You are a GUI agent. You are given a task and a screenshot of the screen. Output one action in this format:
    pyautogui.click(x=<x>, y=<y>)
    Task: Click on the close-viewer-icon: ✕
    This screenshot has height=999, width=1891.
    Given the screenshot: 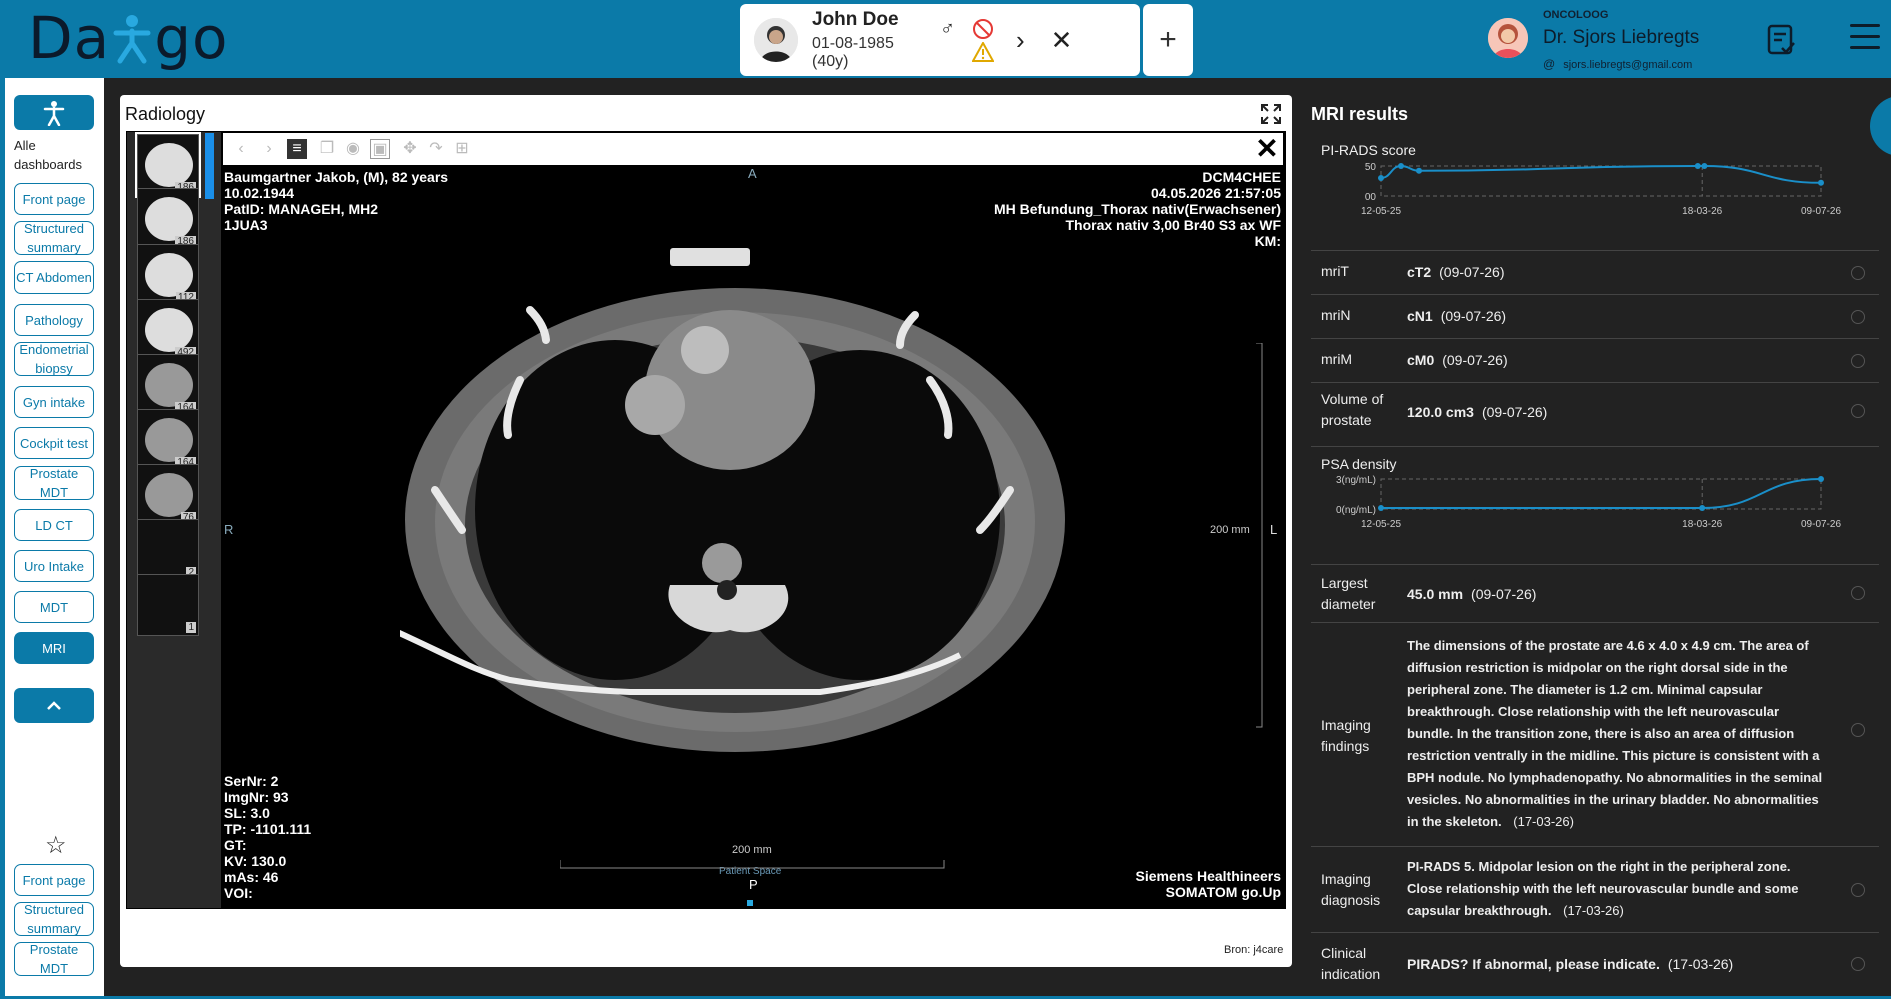 What is the action you would take?
    pyautogui.click(x=1267, y=149)
    